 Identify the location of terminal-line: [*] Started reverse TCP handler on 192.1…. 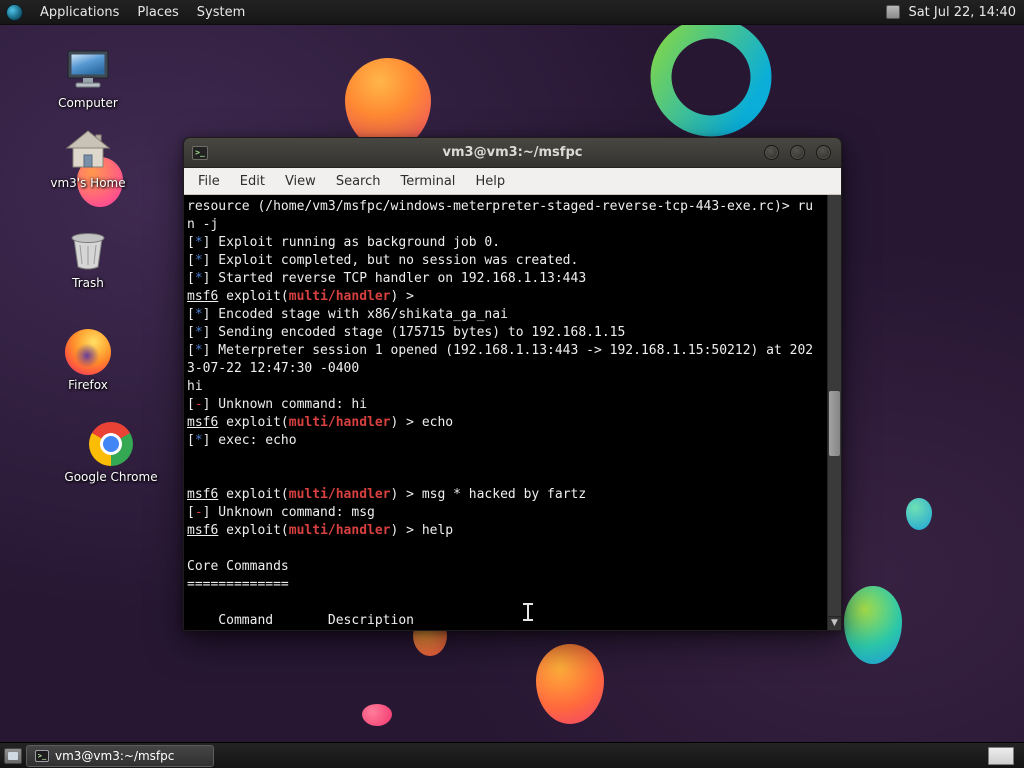
(387, 278).